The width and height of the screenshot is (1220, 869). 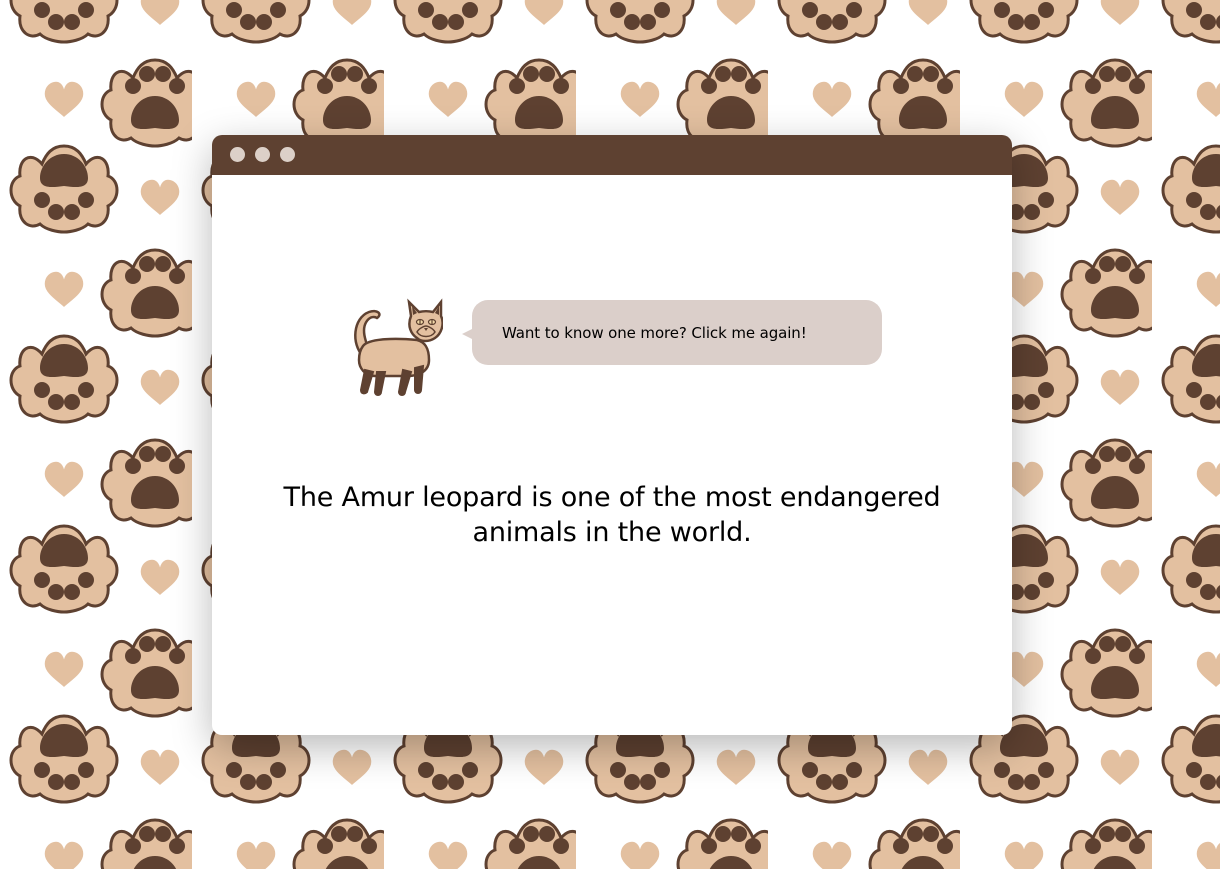 I want to click on title-bar, so click(x=612, y=155).